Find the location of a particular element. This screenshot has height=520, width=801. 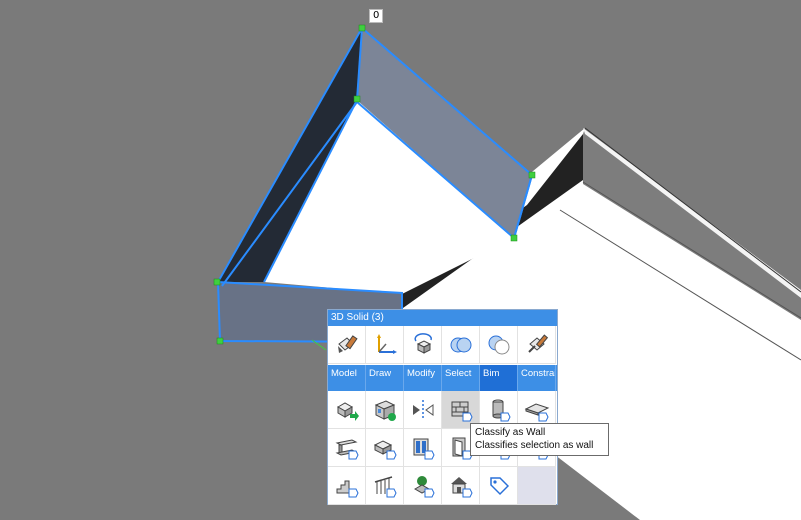

extrude-icon is located at coordinates (347, 410).